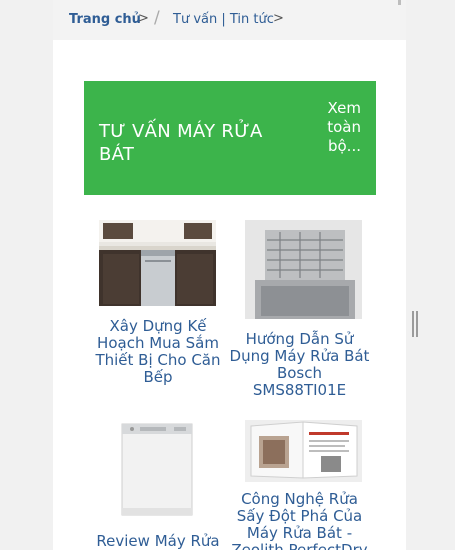  What do you see at coordinates (105, 19) in the screenshot?
I see `breadcrumb-home-link: Trang chủ` at bounding box center [105, 19].